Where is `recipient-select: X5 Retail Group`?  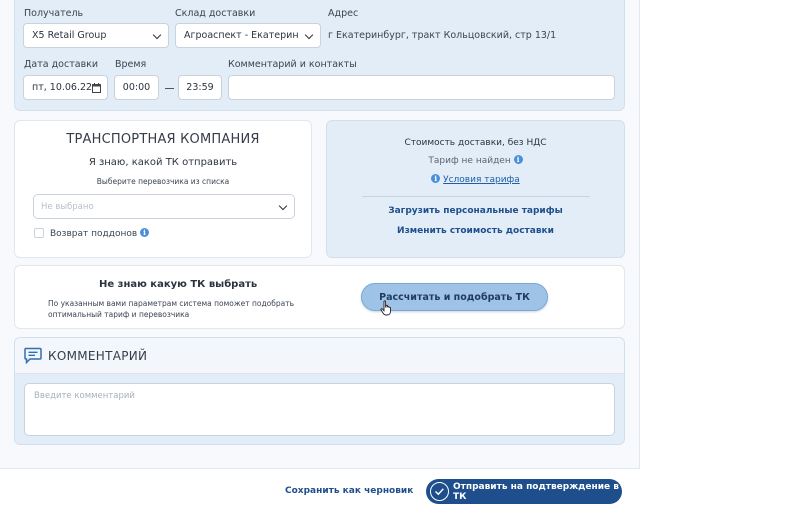 recipient-select: X5 Retail Group is located at coordinates (96, 35).